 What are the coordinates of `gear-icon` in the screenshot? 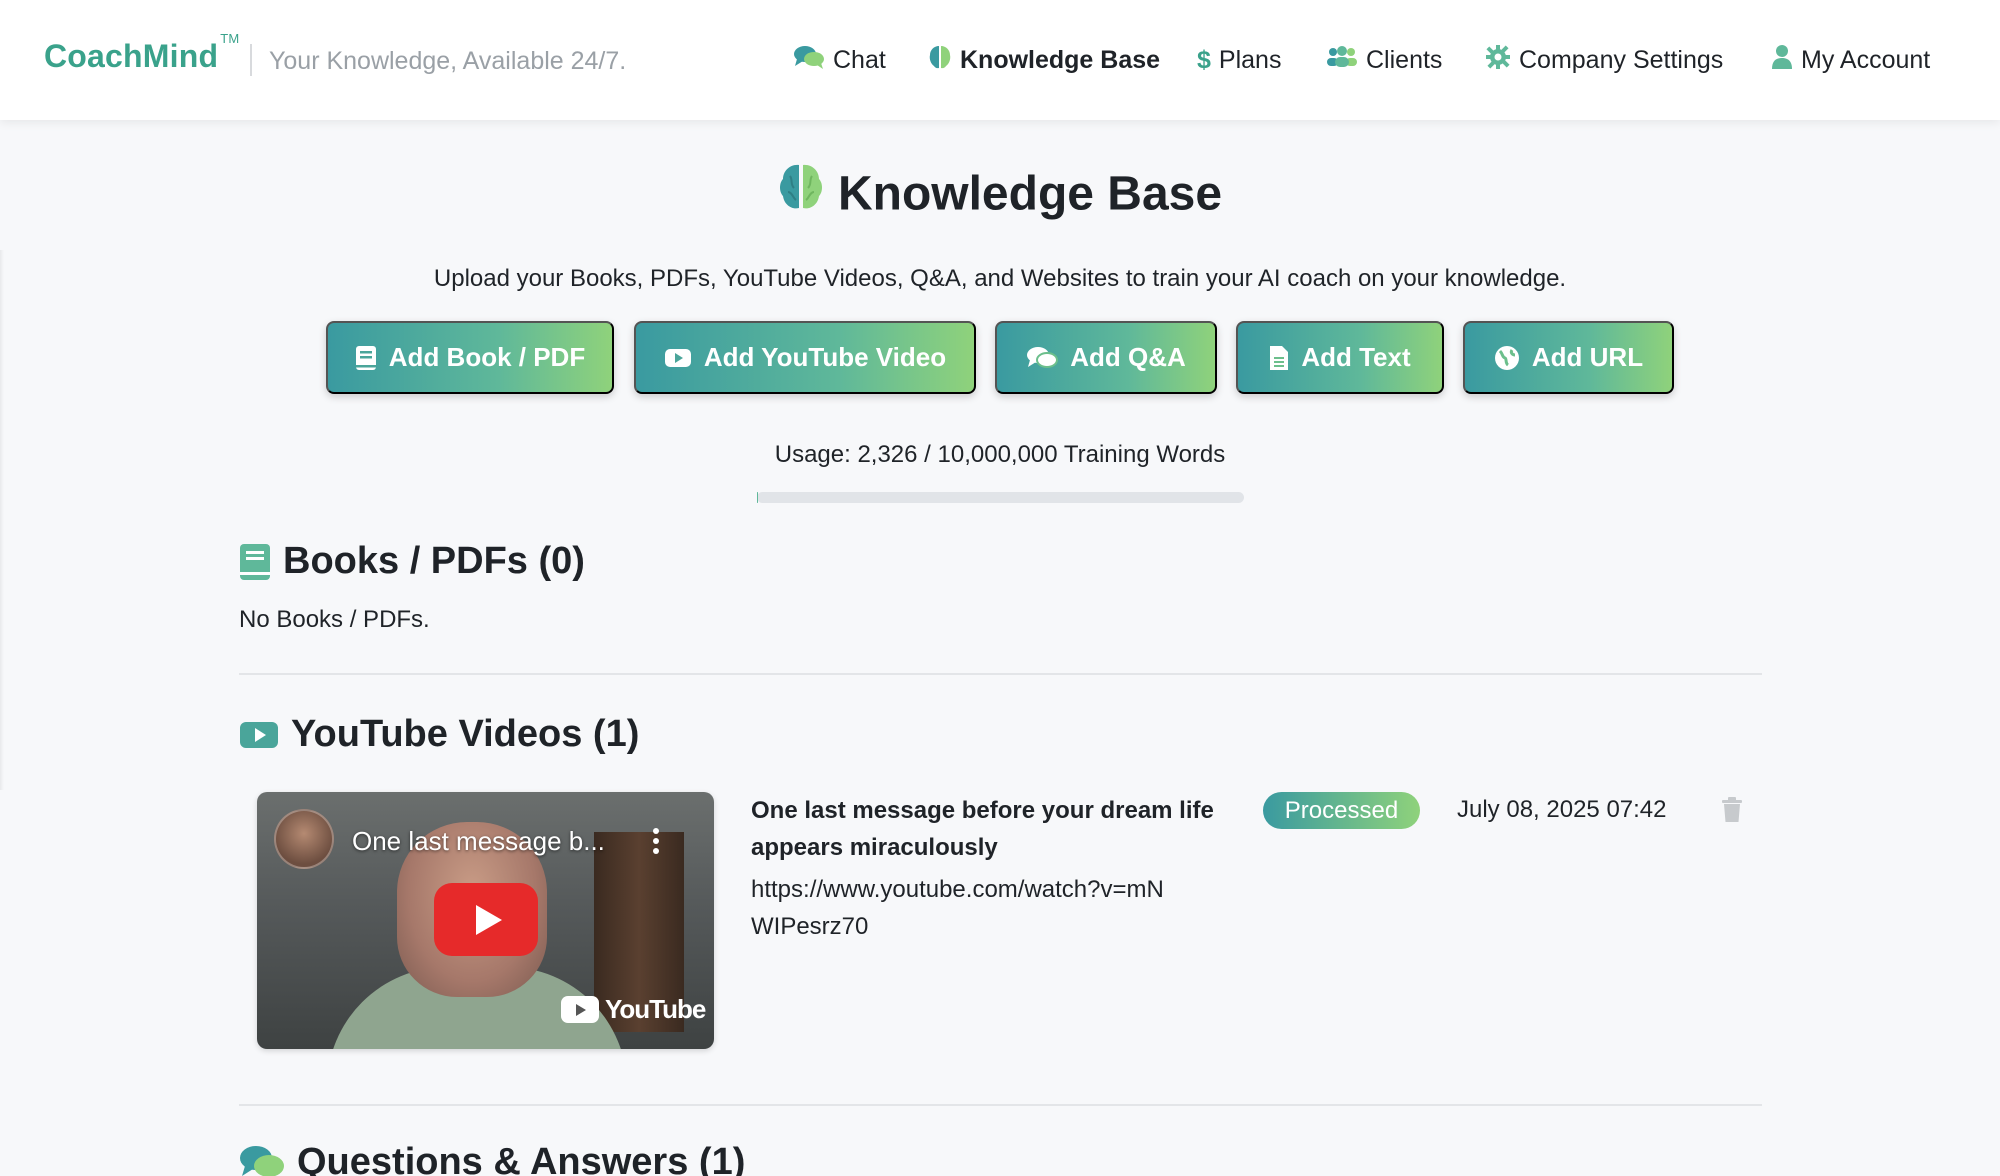 It's located at (1498, 60).